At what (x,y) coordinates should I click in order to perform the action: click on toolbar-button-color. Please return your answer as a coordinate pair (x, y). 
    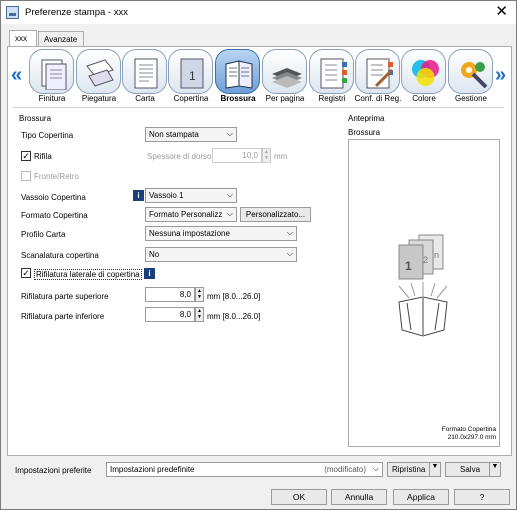
    Looking at the image, I should click on (423, 71).